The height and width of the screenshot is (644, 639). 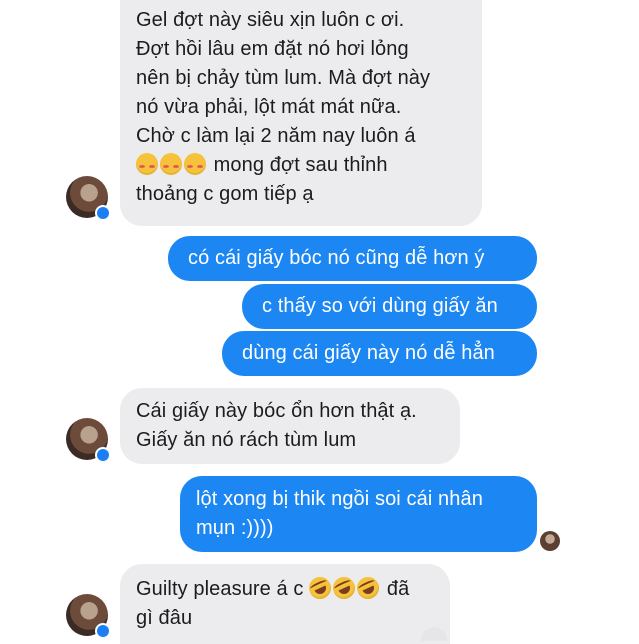 What do you see at coordinates (269, 107) in the screenshot?
I see `message-line: nó vừa phải, lột mát mát nữa.` at bounding box center [269, 107].